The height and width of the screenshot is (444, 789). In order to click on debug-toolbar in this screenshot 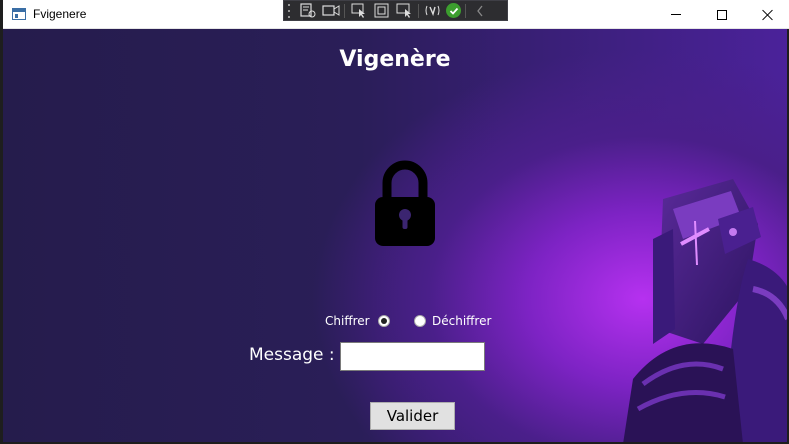, I will do `click(395, 10)`.